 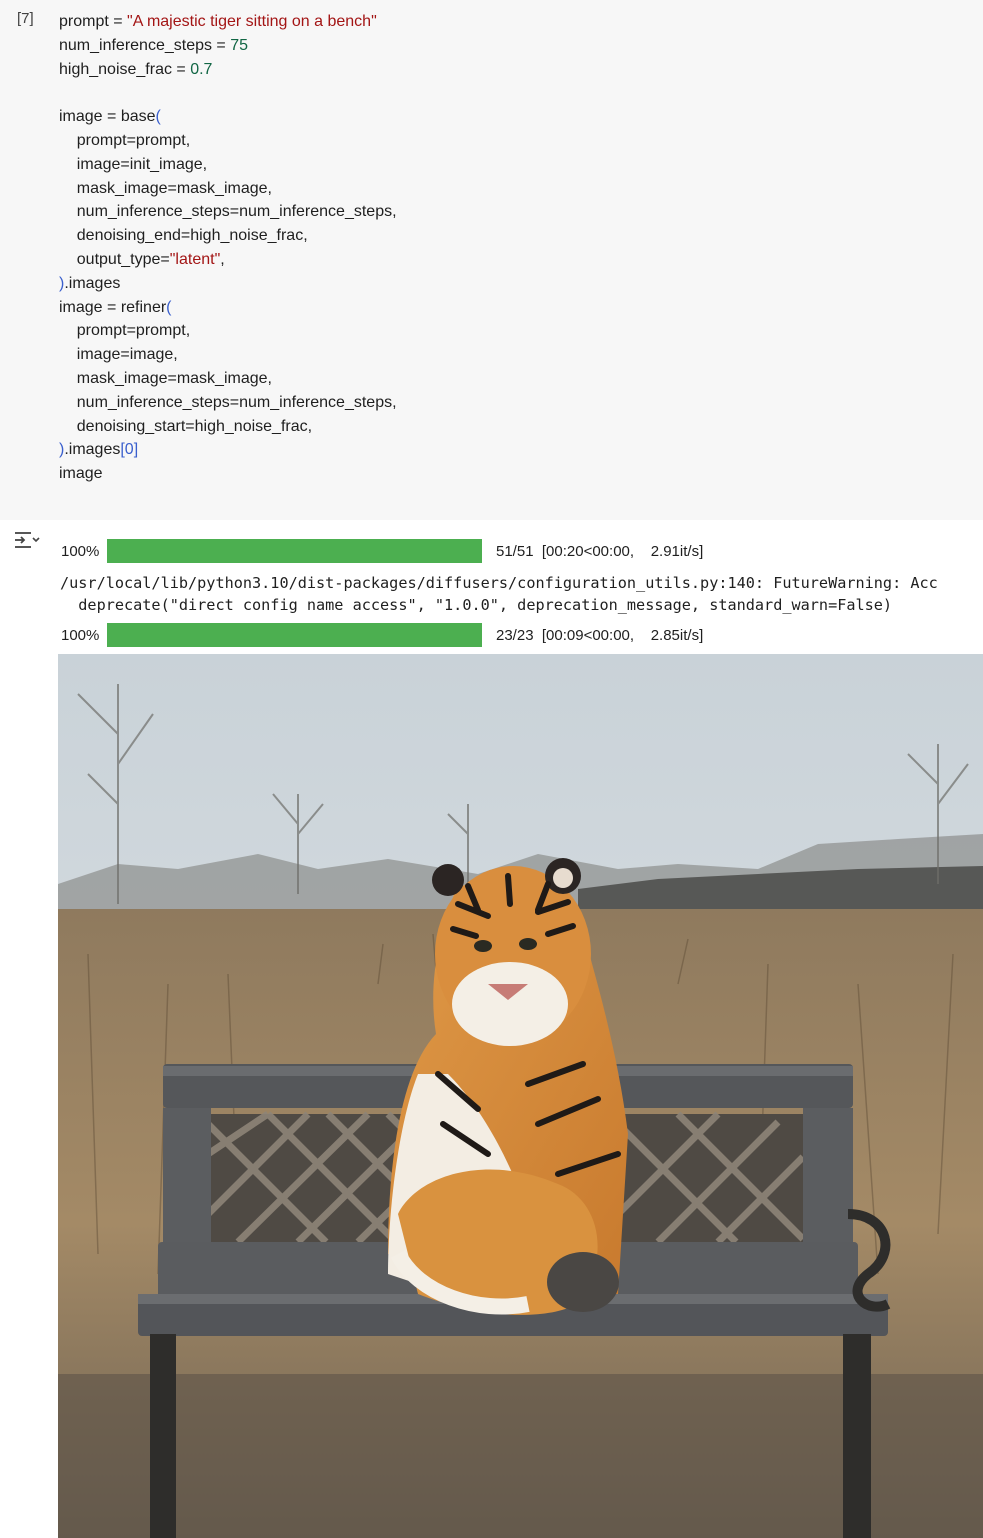 I want to click on execution-count: [7], so click(x=25, y=18).